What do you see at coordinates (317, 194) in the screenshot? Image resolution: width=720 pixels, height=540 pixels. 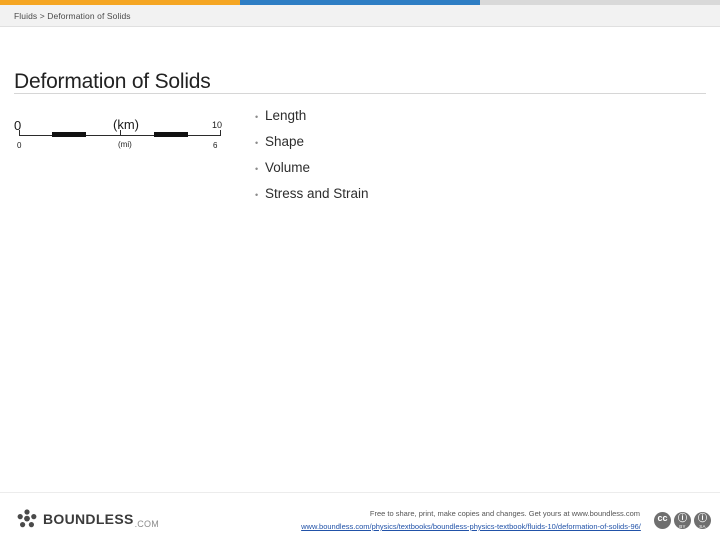 I see `bullet-label-stress-and-strain: Stress and Strain` at bounding box center [317, 194].